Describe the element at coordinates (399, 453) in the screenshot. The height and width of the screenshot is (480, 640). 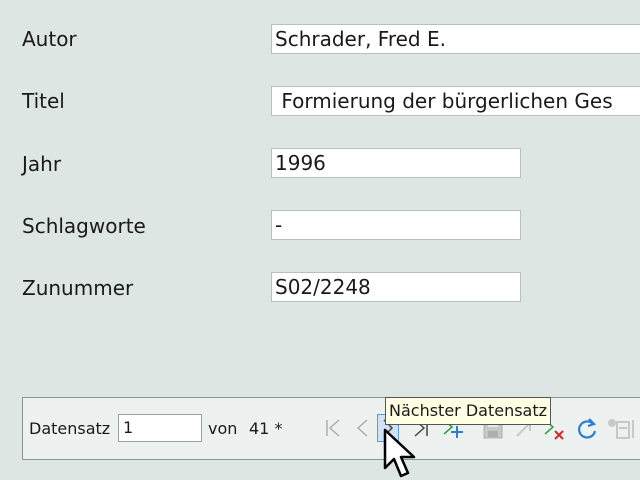
I see `mouse-cursor-icon` at that location.